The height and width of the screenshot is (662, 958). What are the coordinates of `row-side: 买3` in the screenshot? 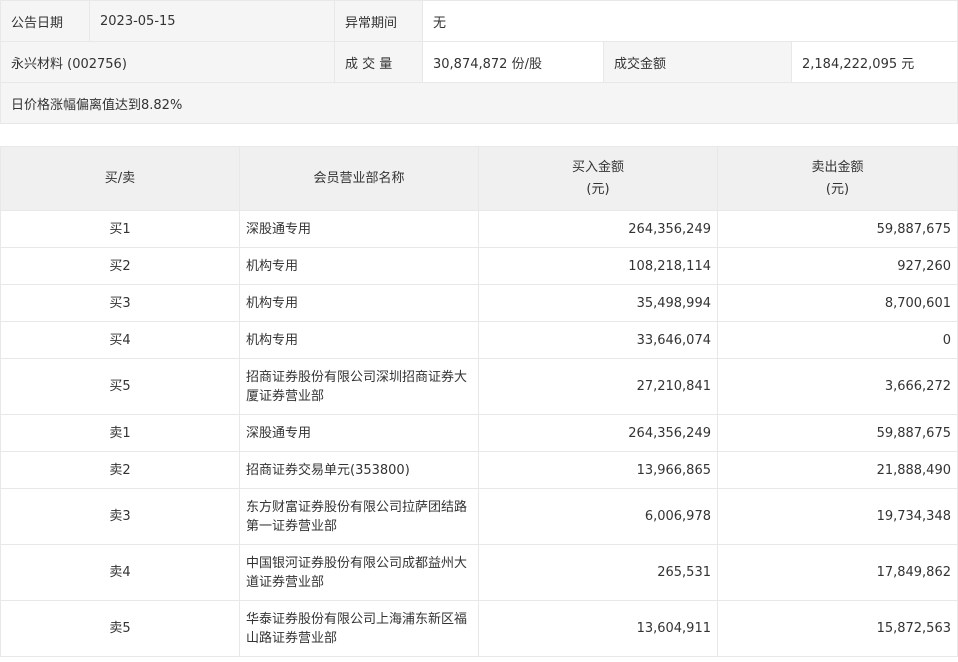 It's located at (120, 303).